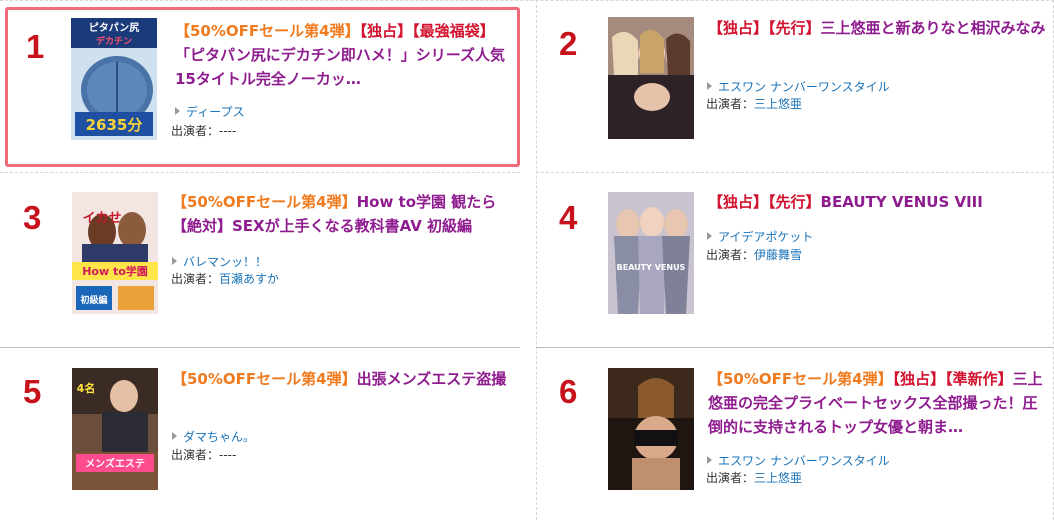 The width and height of the screenshot is (1054, 520). What do you see at coordinates (86, 388) in the screenshot?
I see `svg-text: 4名` at bounding box center [86, 388].